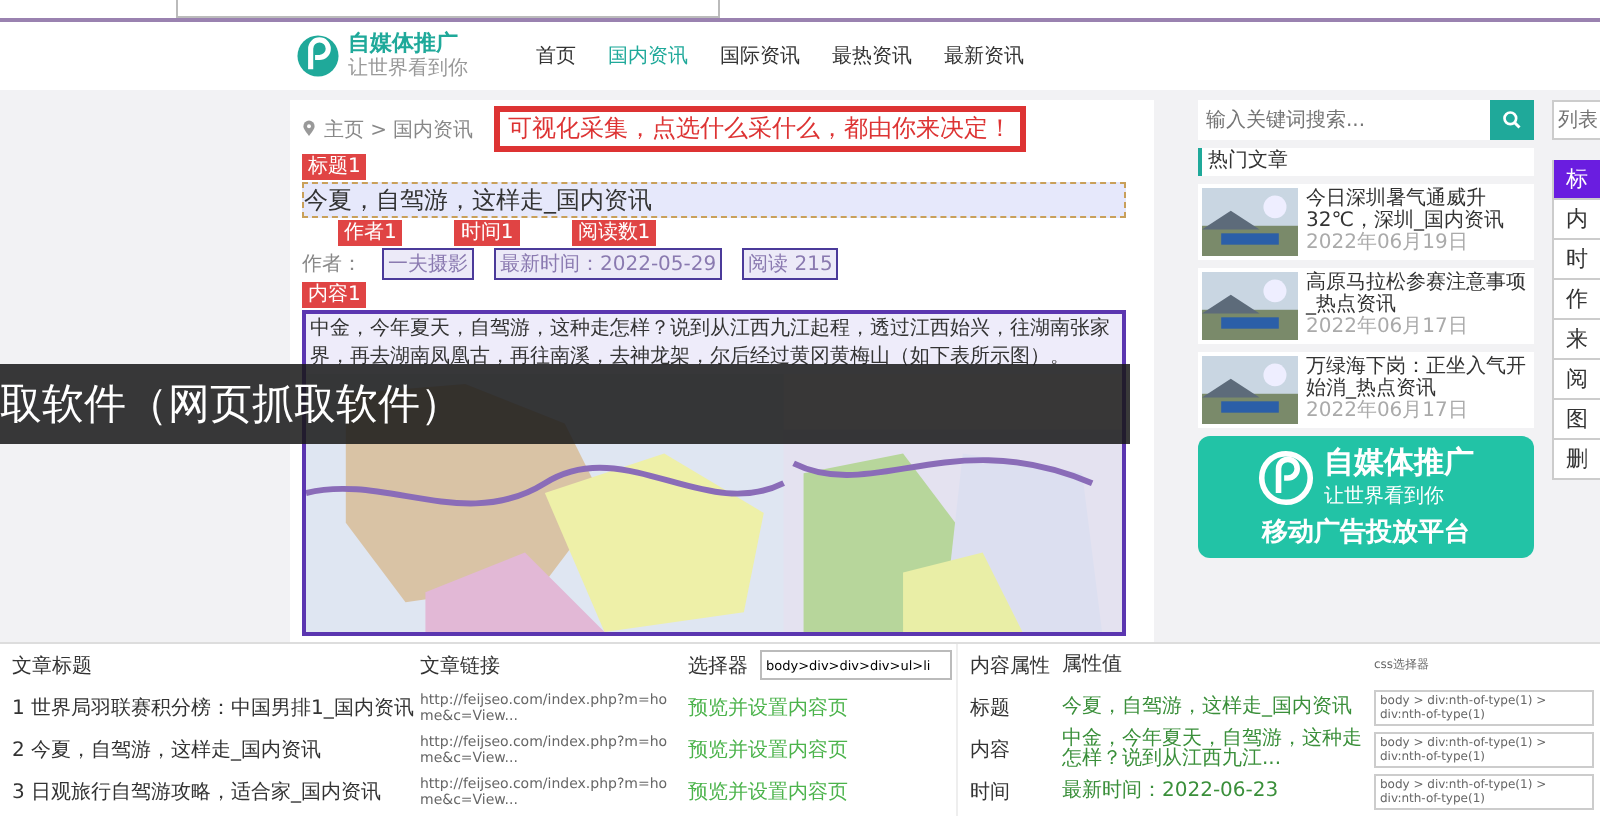 This screenshot has width=1600, height=816. Describe the element at coordinates (984, 56) in the screenshot. I see `nav-link: 最新资讯` at that location.